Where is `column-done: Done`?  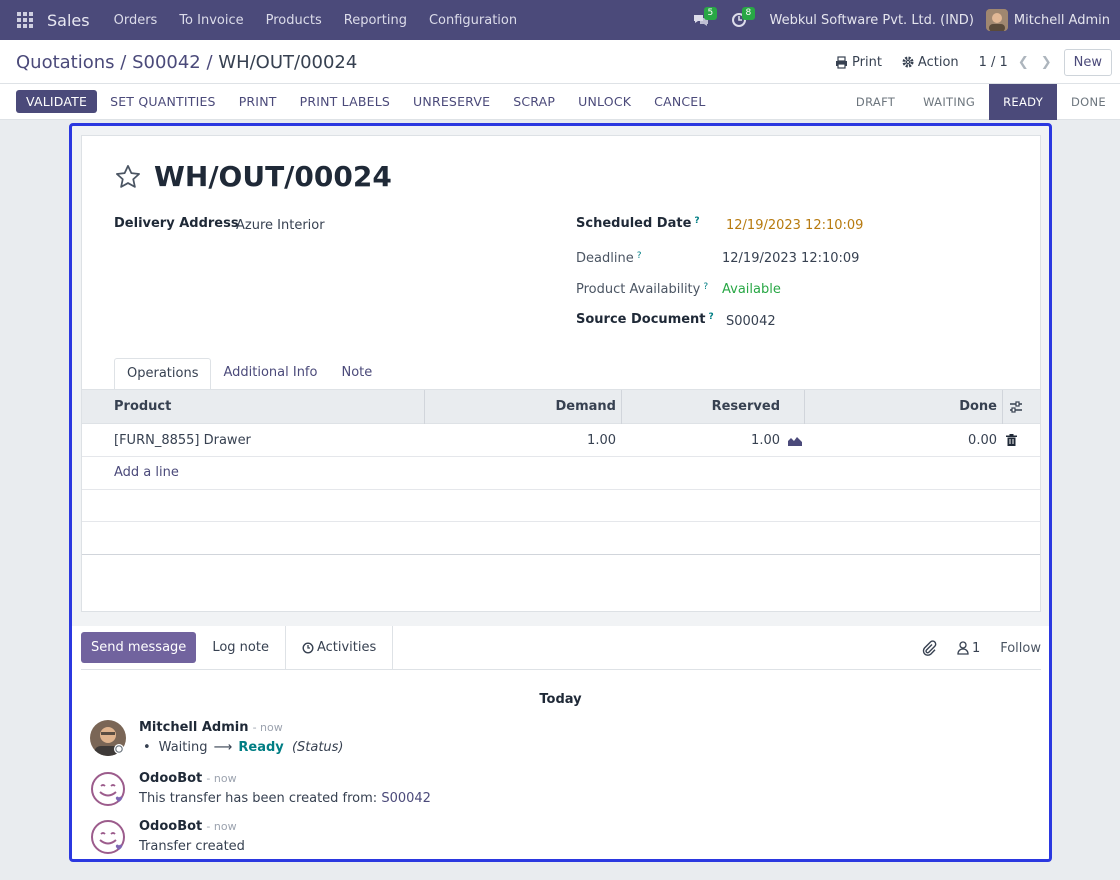 column-done: Done is located at coordinates (978, 406).